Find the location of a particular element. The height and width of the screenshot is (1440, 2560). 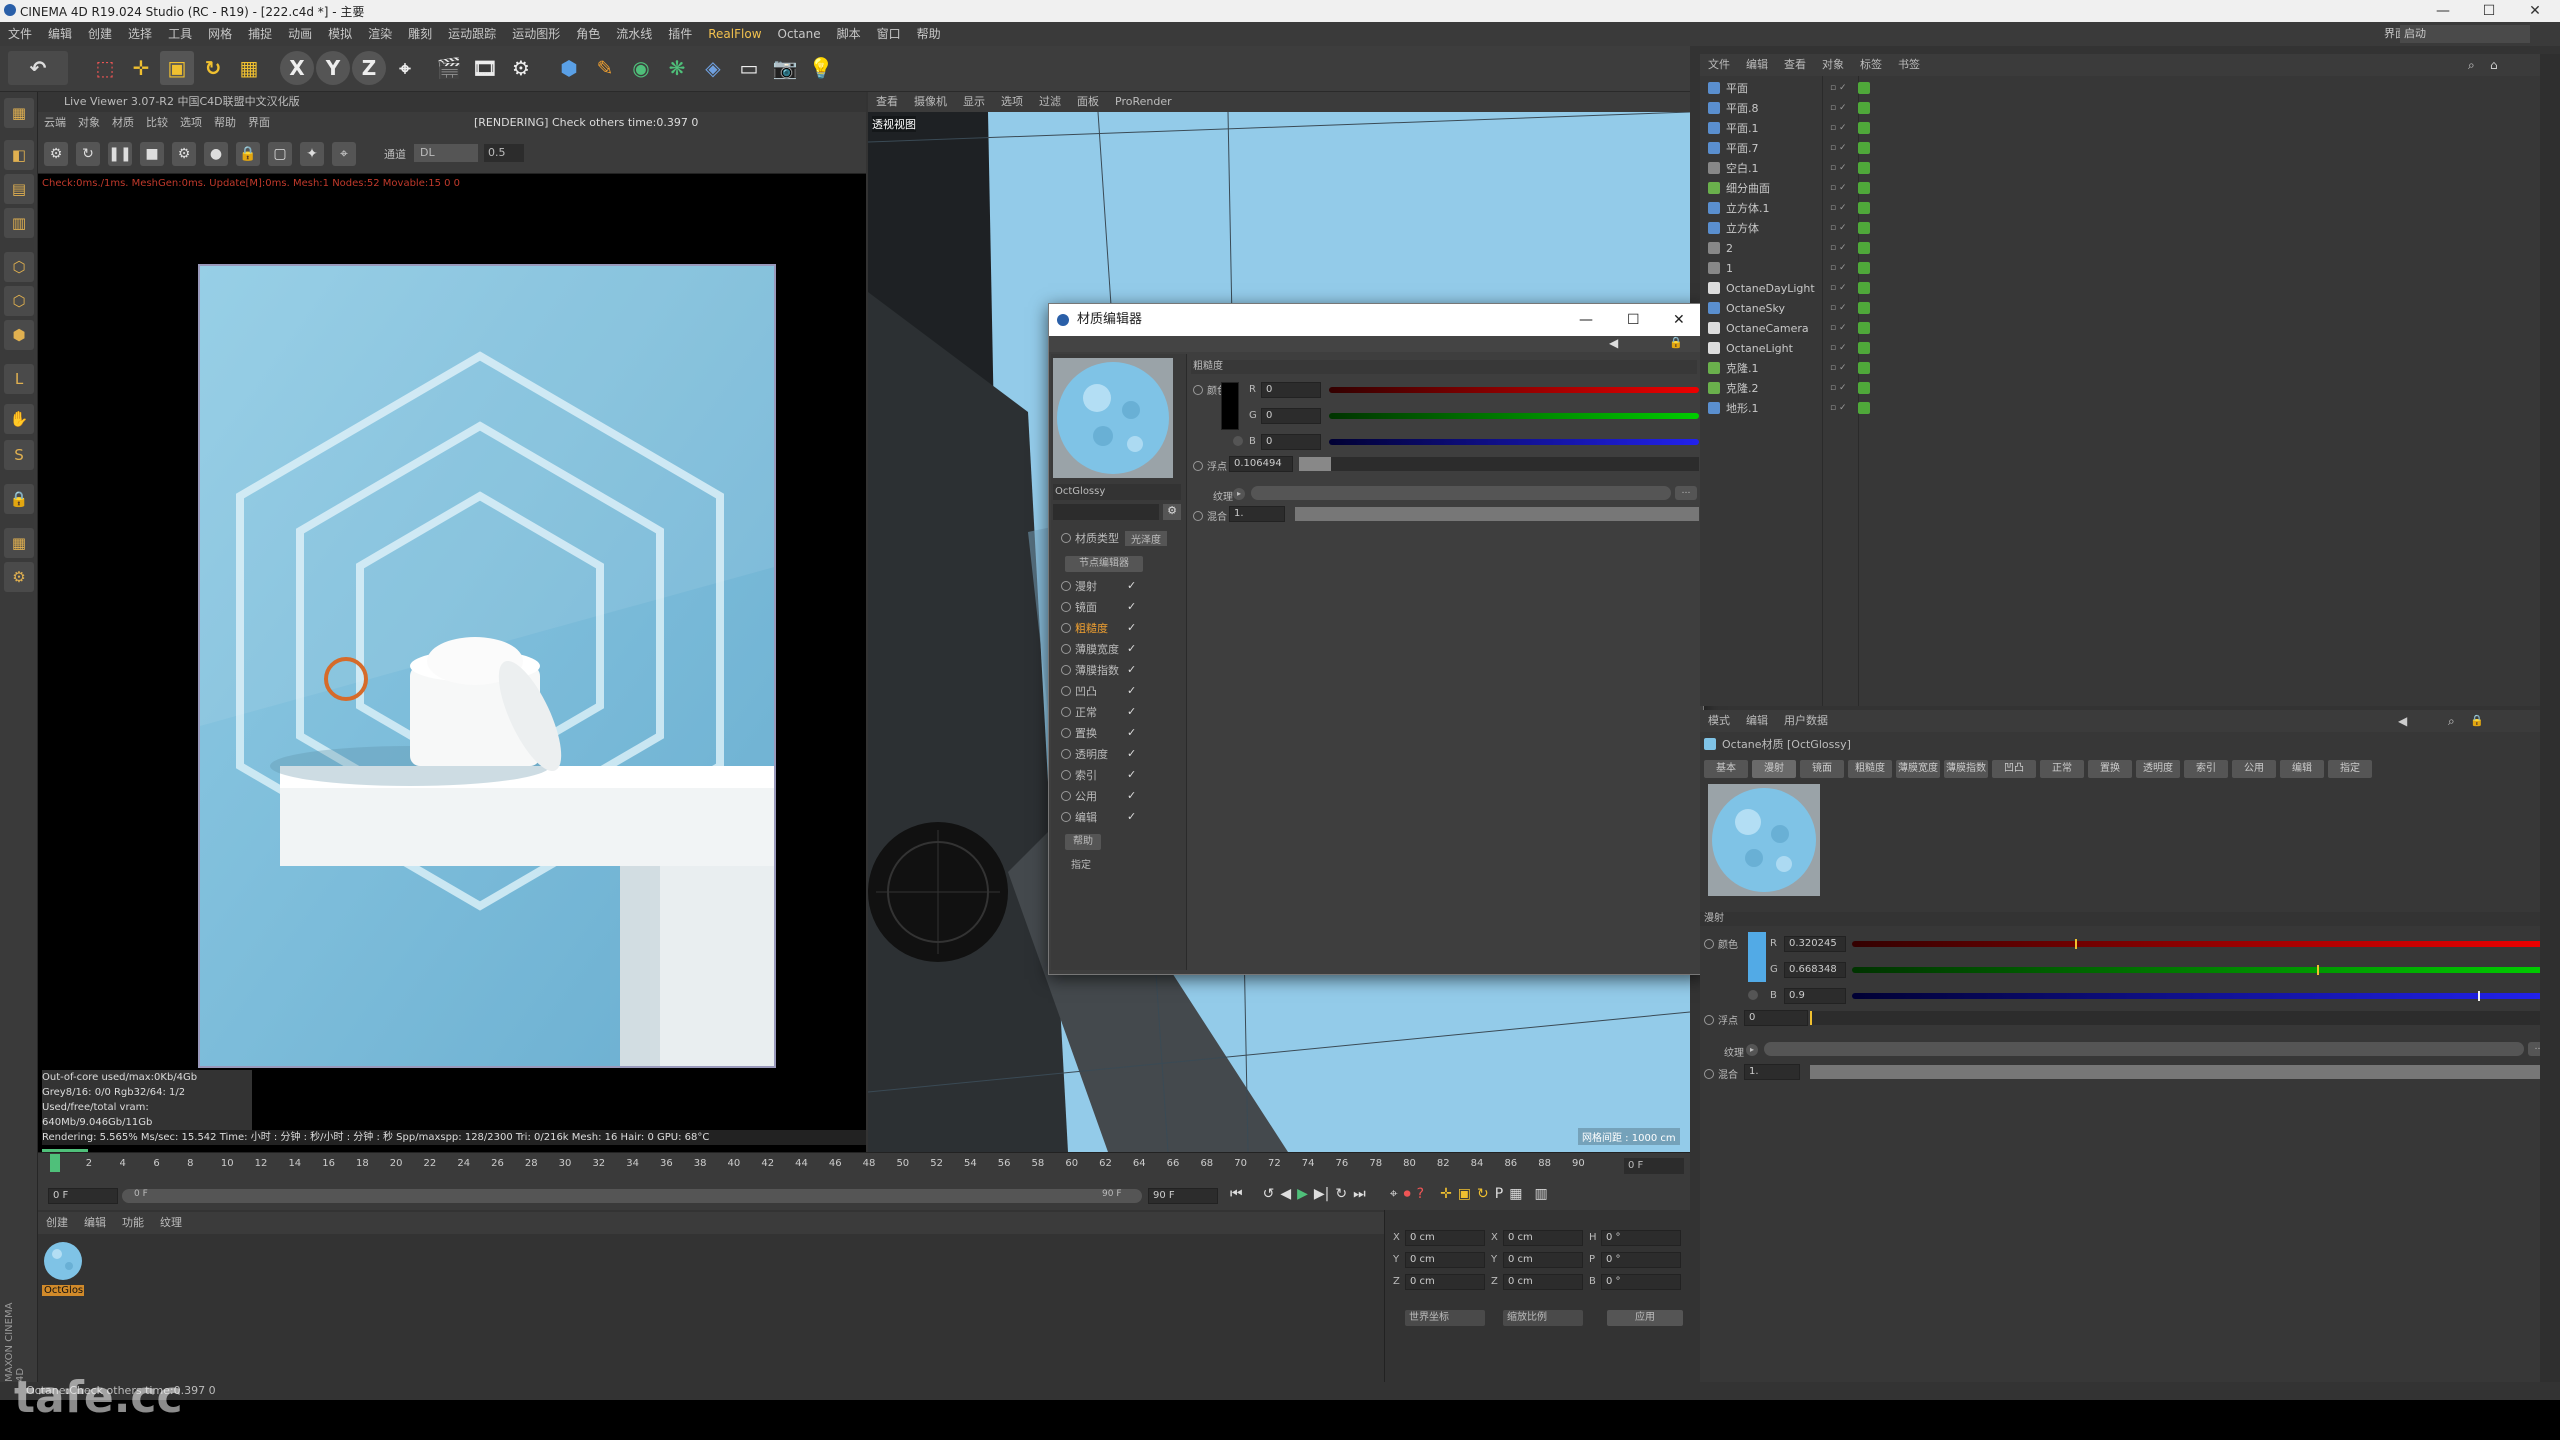

am-tab: 正常 is located at coordinates (2062, 769).